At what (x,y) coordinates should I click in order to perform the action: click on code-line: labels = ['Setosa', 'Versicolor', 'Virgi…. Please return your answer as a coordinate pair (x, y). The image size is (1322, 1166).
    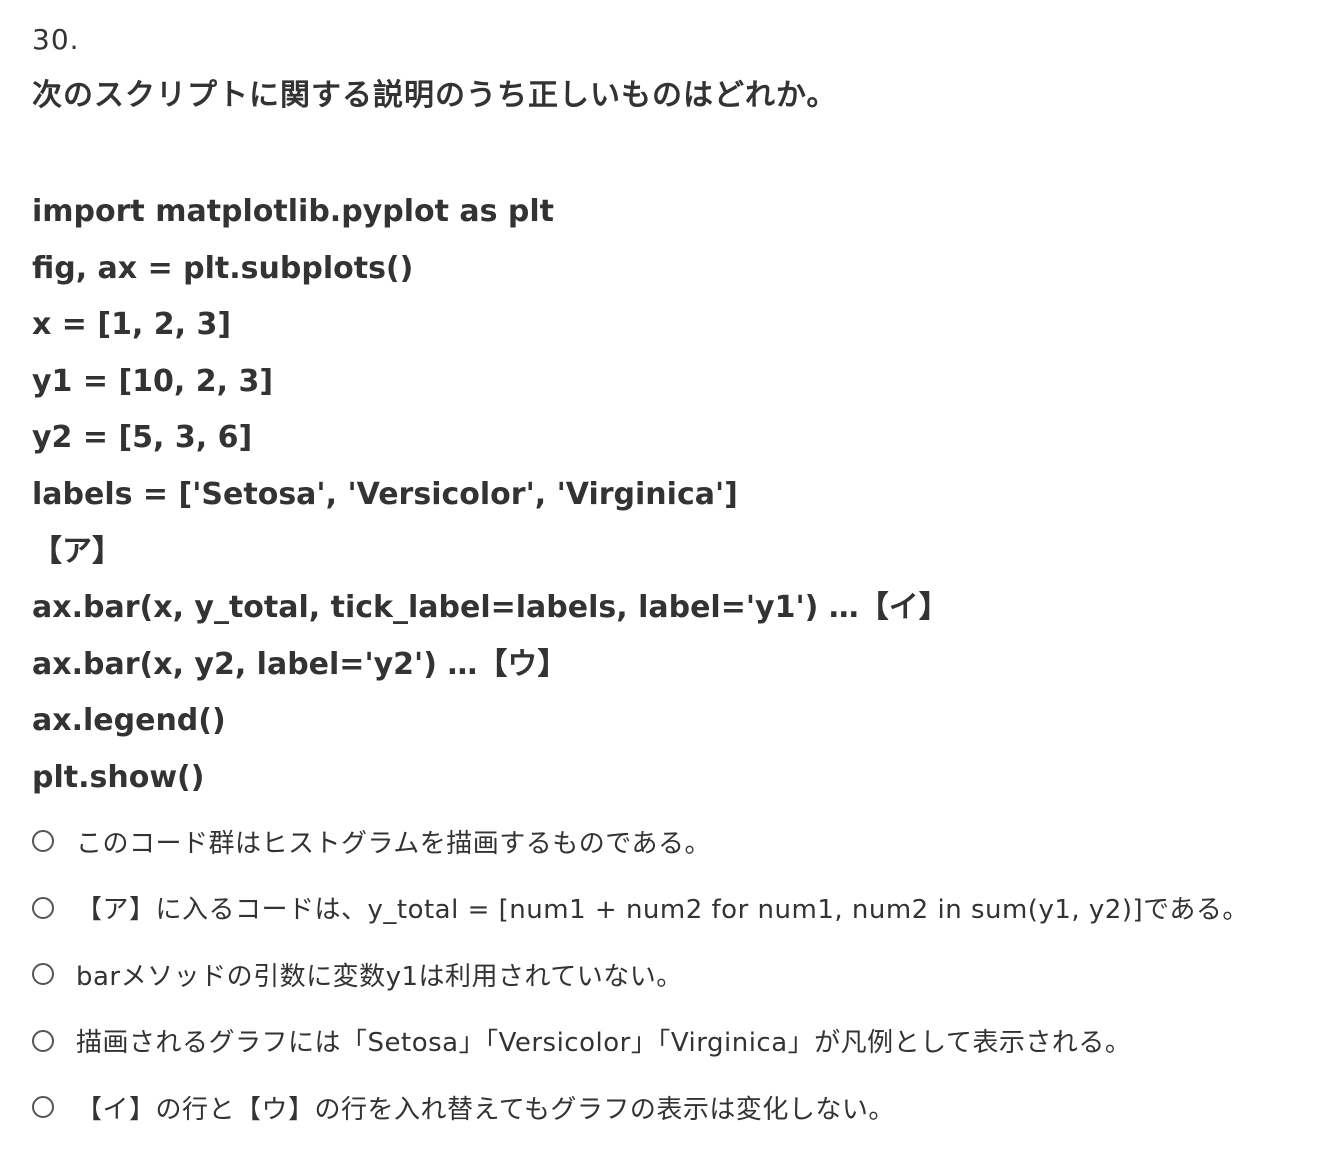
    Looking at the image, I should click on (385, 494).